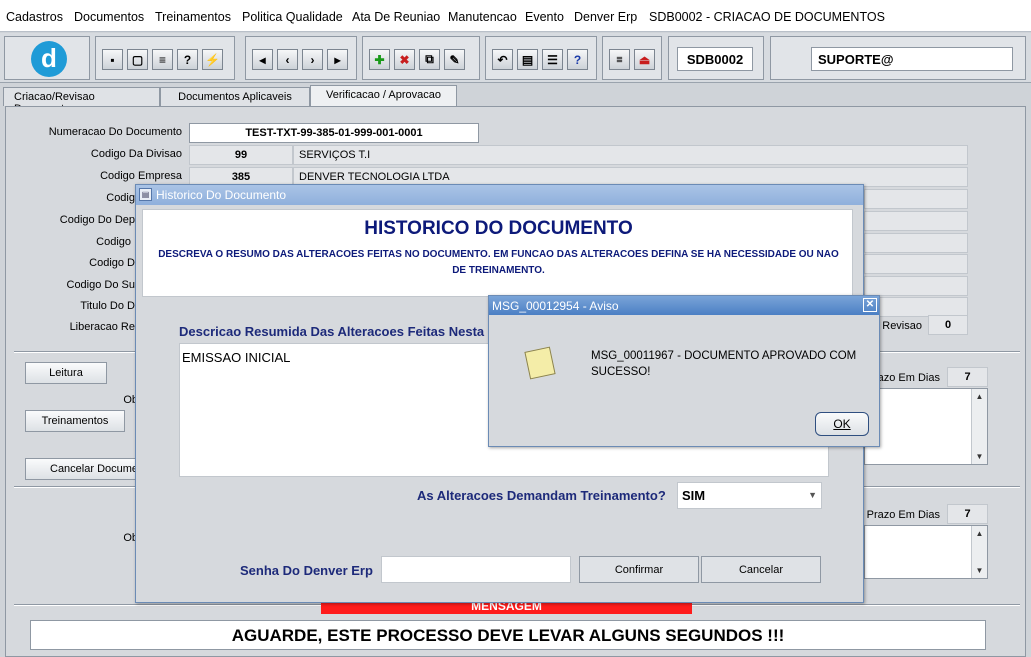 This screenshot has width=1031, height=657. I want to click on clipboard-icon: ▤, so click(527, 59).